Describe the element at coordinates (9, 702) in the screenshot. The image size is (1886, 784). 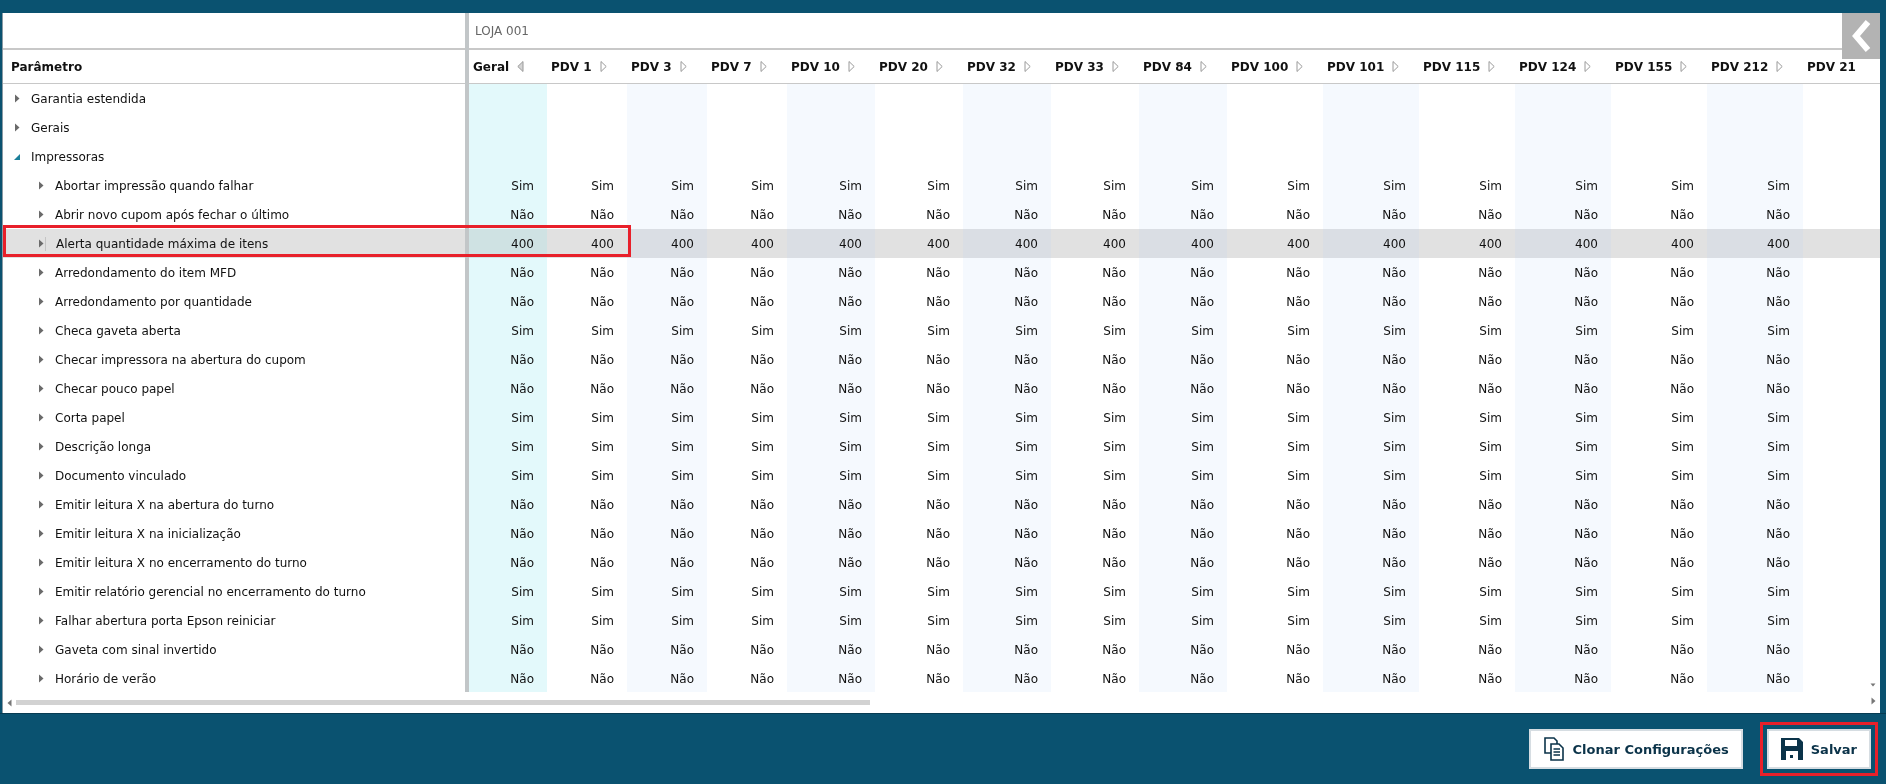
I see `scroll-left-icon` at that location.